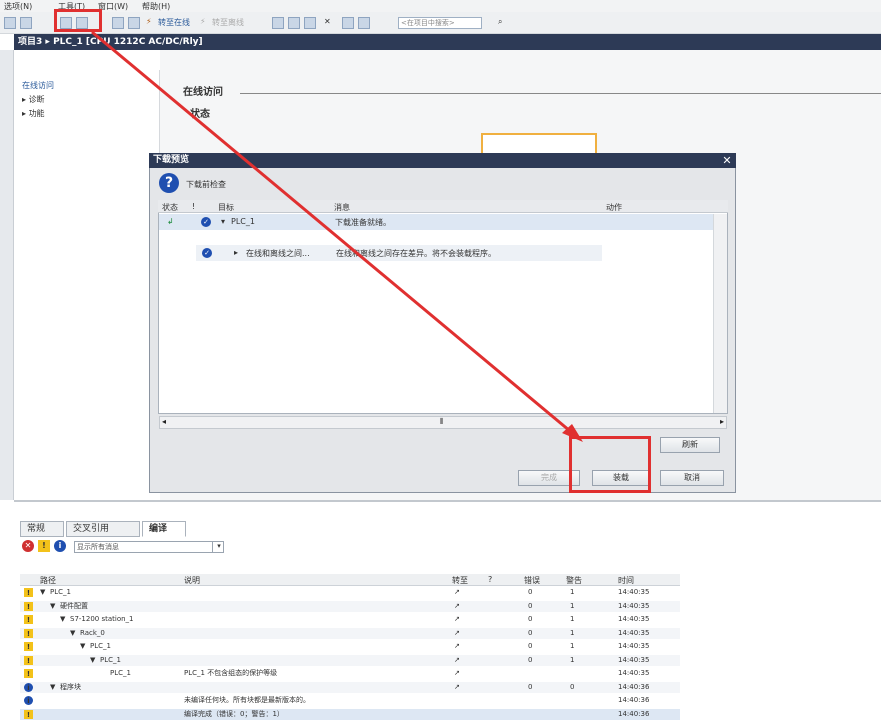 This screenshot has width=881, height=728. What do you see at coordinates (460, 580) in the screenshot?
I see `col-goto: 转至` at bounding box center [460, 580].